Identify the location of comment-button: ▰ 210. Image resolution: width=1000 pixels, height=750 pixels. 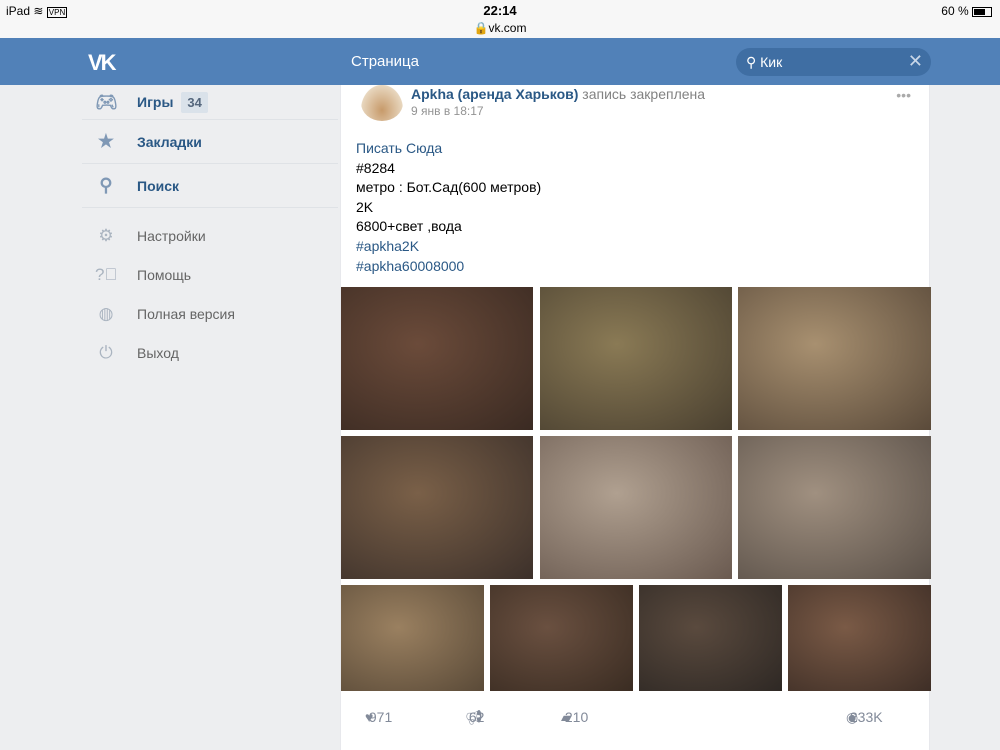
(574, 716).